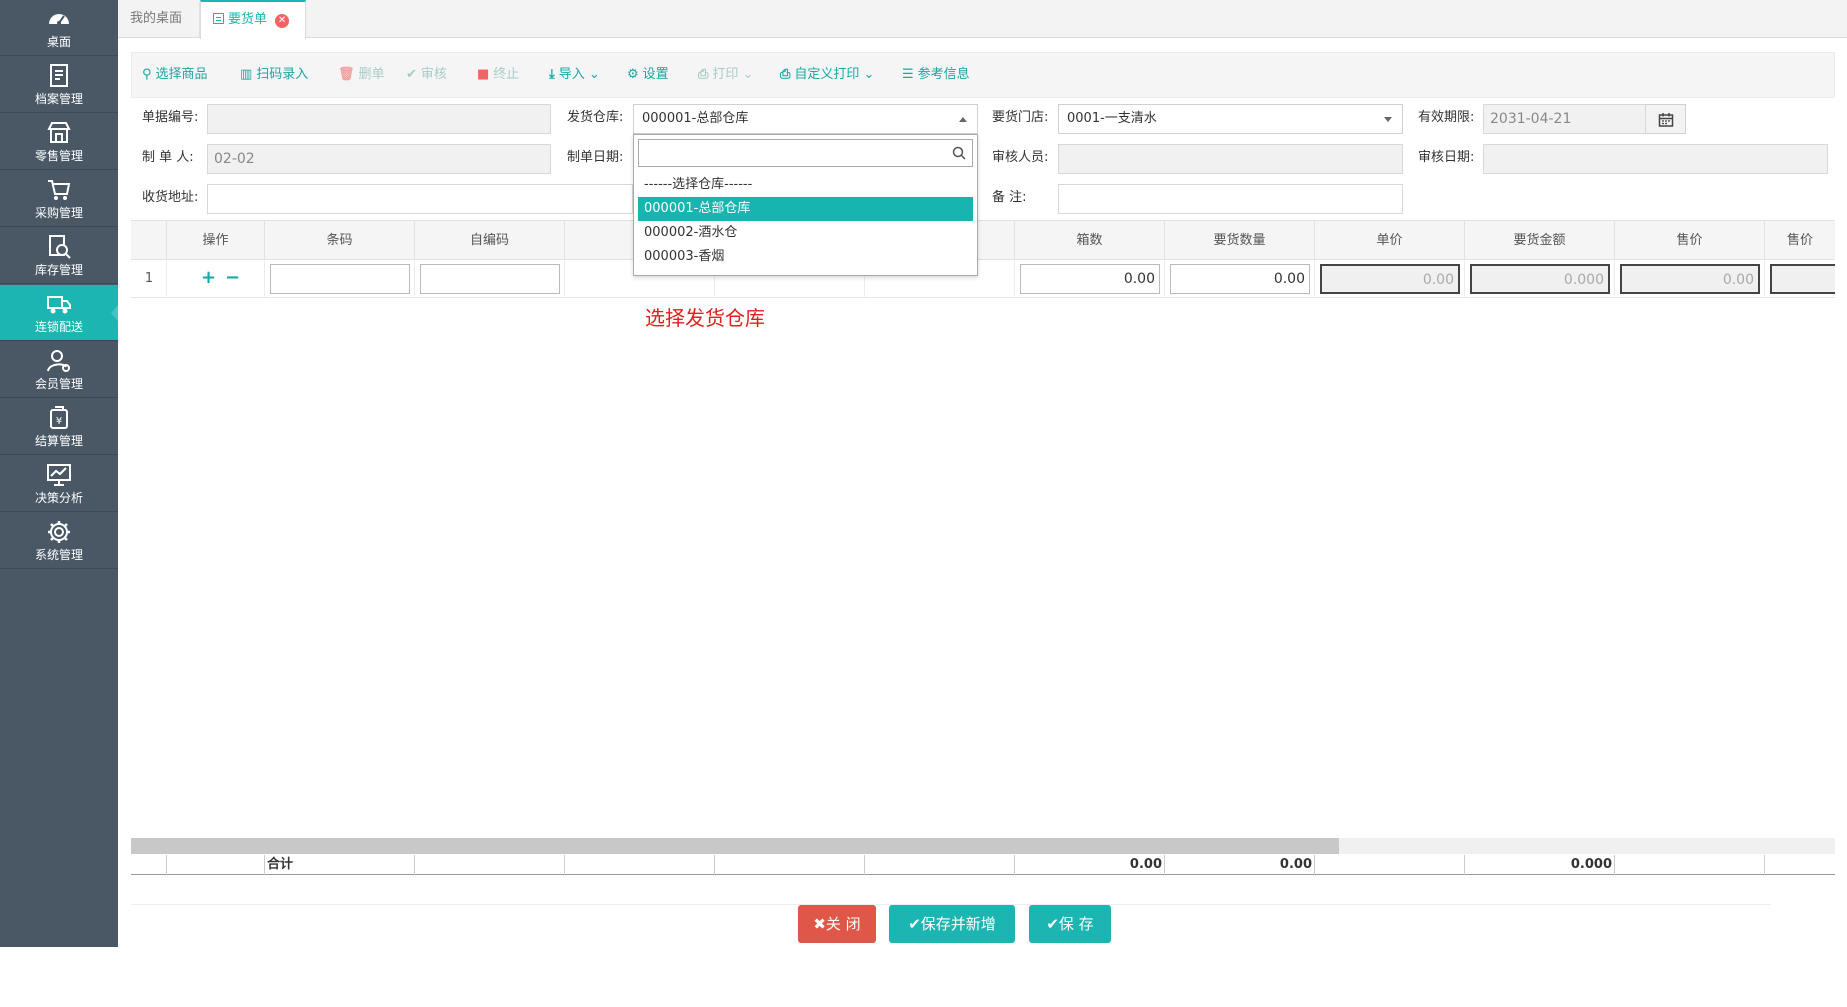 The height and width of the screenshot is (1007, 1847). What do you see at coordinates (1090, 240) in the screenshot?
I see `header-boxes: 箱数` at bounding box center [1090, 240].